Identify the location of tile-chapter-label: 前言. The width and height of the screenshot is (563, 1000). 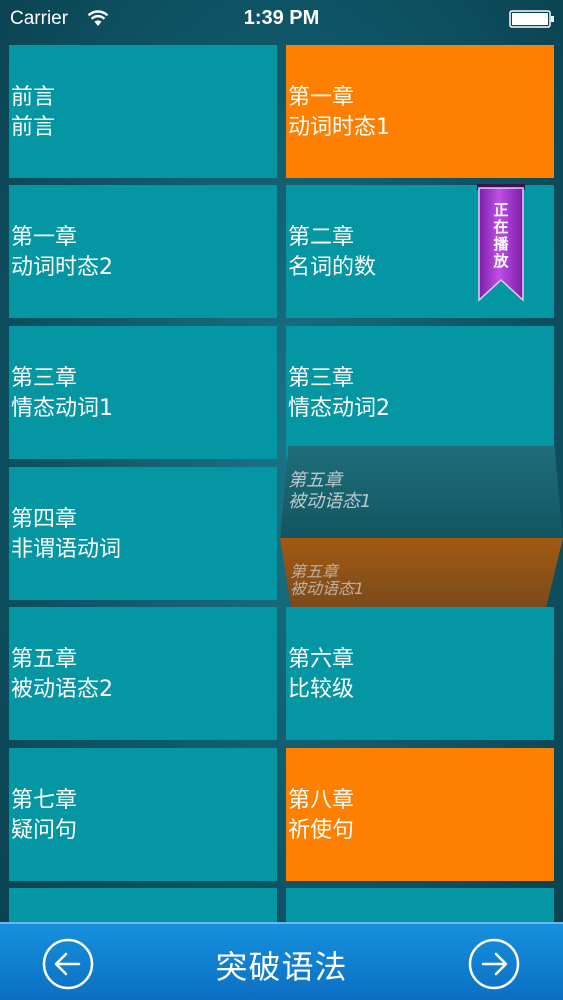
(33, 97).